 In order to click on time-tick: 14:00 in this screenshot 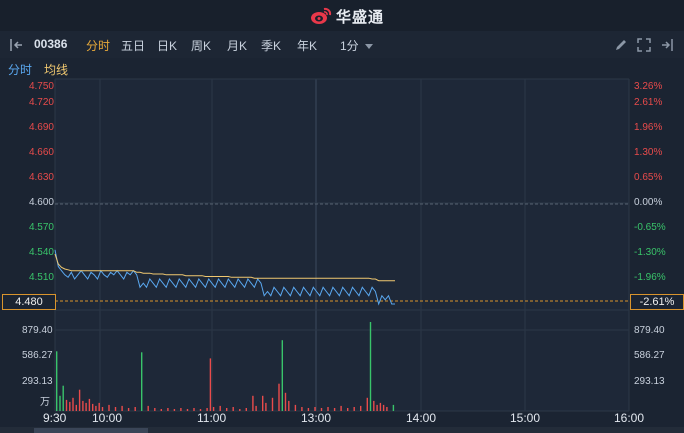, I will do `click(421, 418)`.